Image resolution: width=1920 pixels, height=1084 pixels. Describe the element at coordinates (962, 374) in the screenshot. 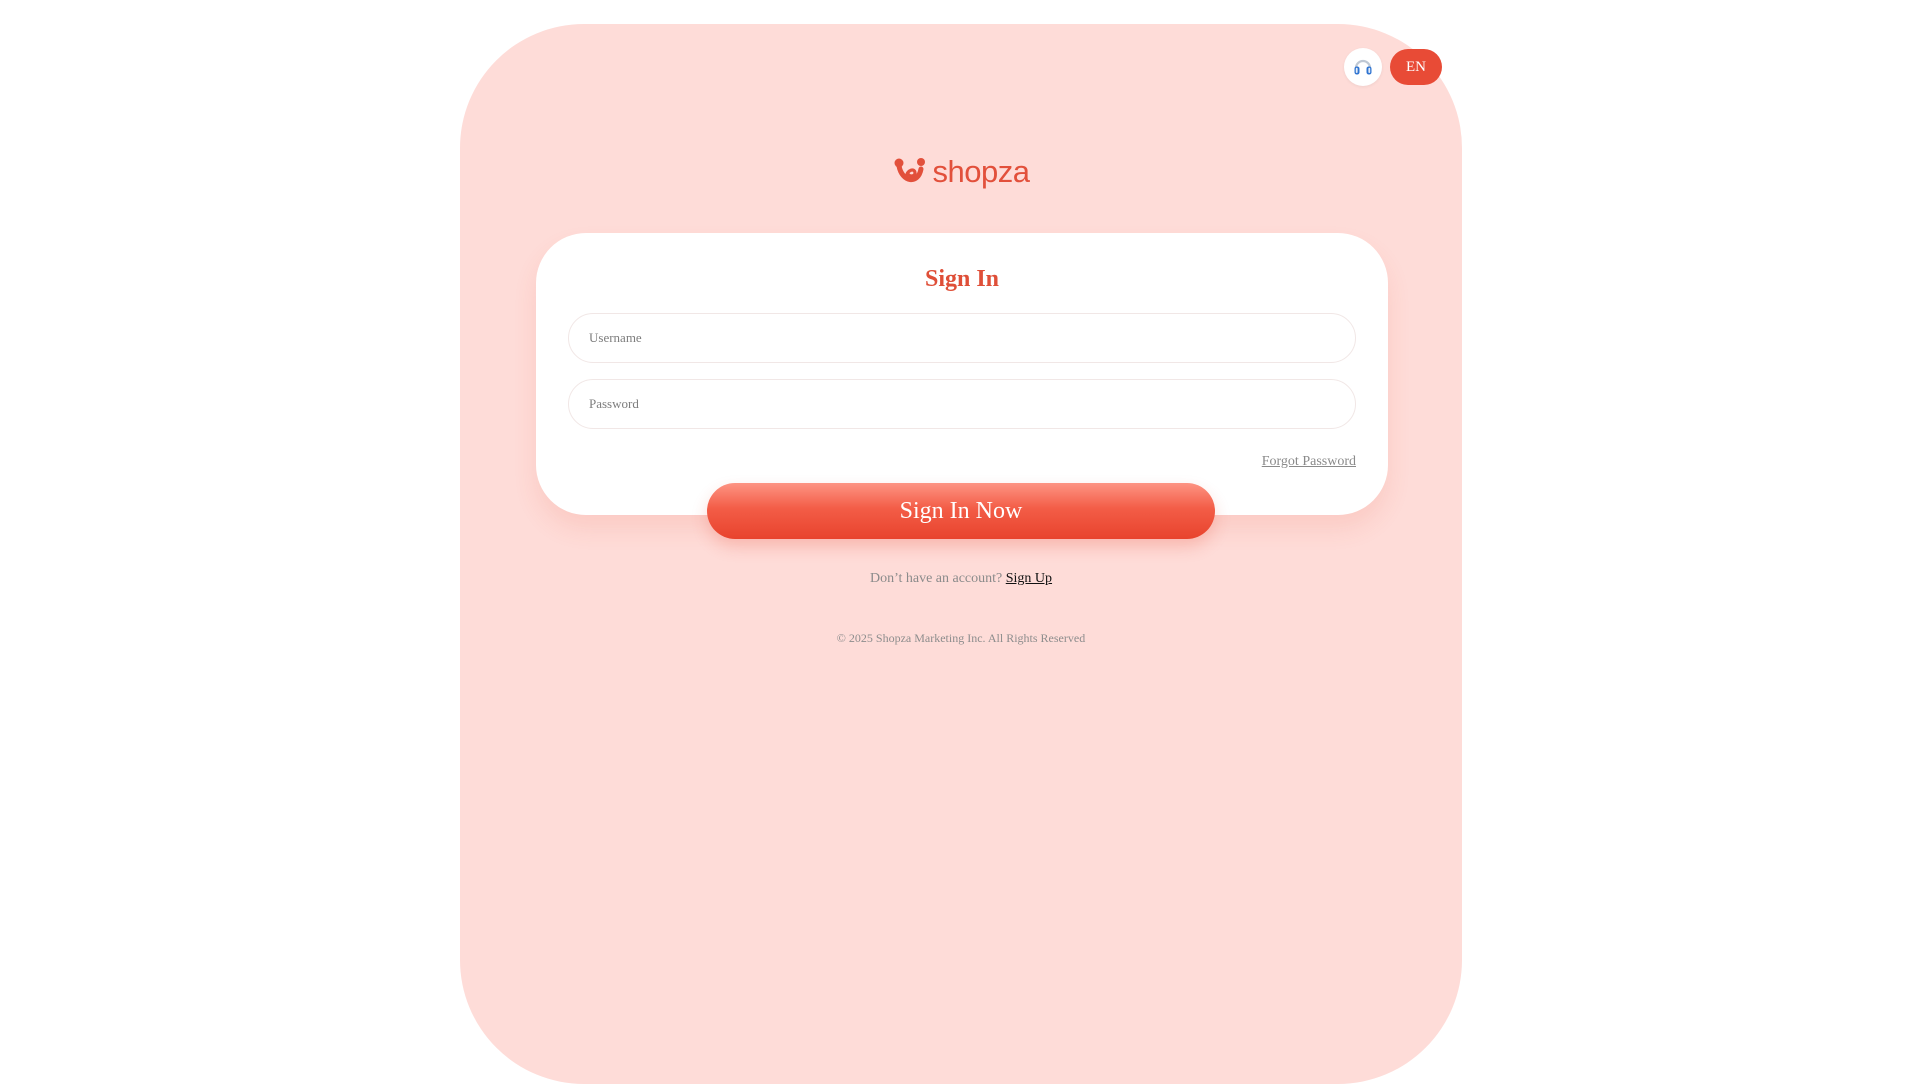

I see `sign-in-card: Sign In Forgot Password` at that location.